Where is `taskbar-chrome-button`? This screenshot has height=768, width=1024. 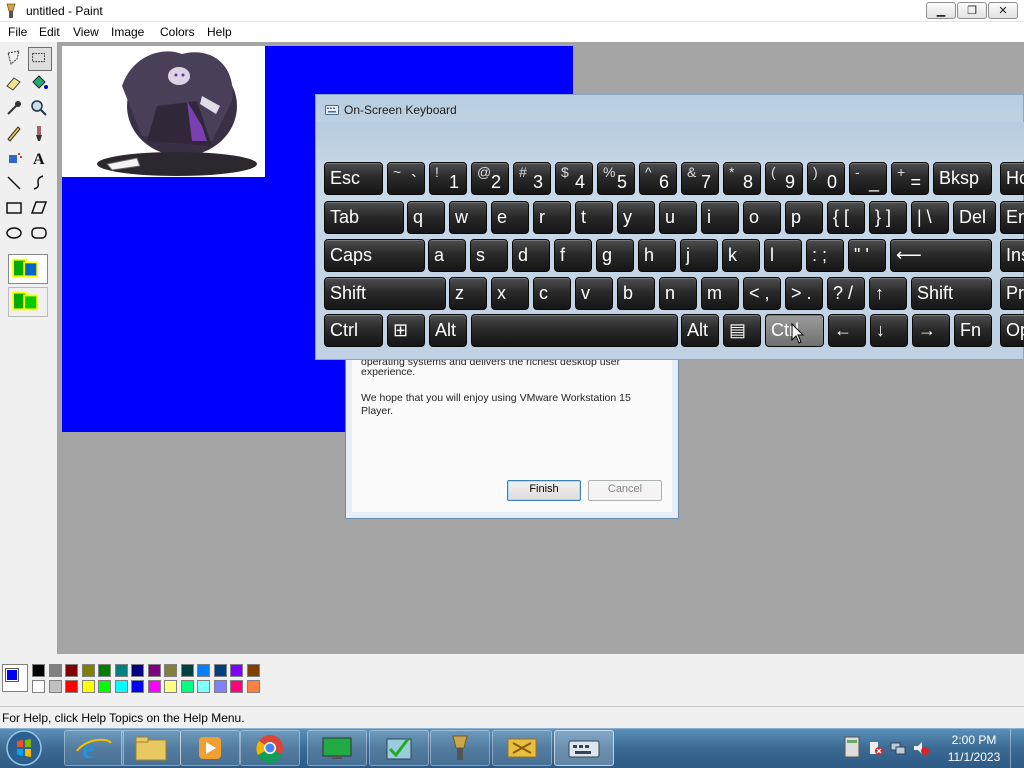
taskbar-chrome-button is located at coordinates (270, 748).